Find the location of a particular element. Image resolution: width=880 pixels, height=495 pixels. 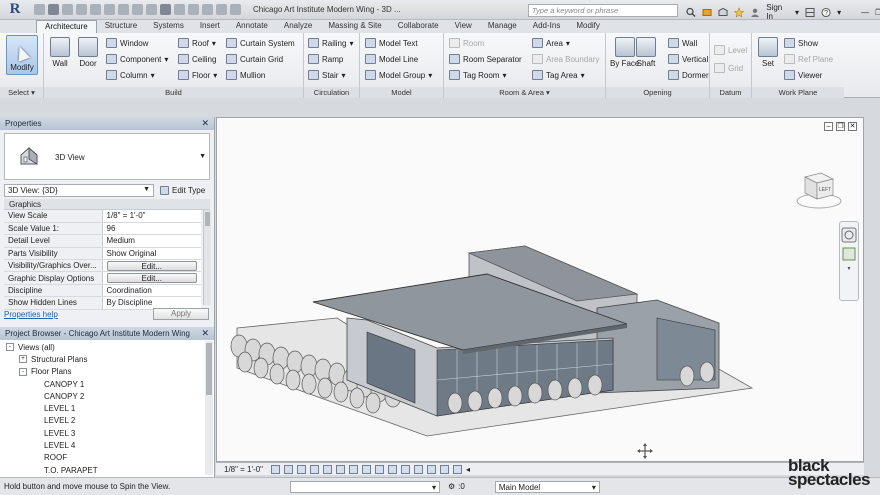

lock-3d-view-icon is located at coordinates (367, 469).